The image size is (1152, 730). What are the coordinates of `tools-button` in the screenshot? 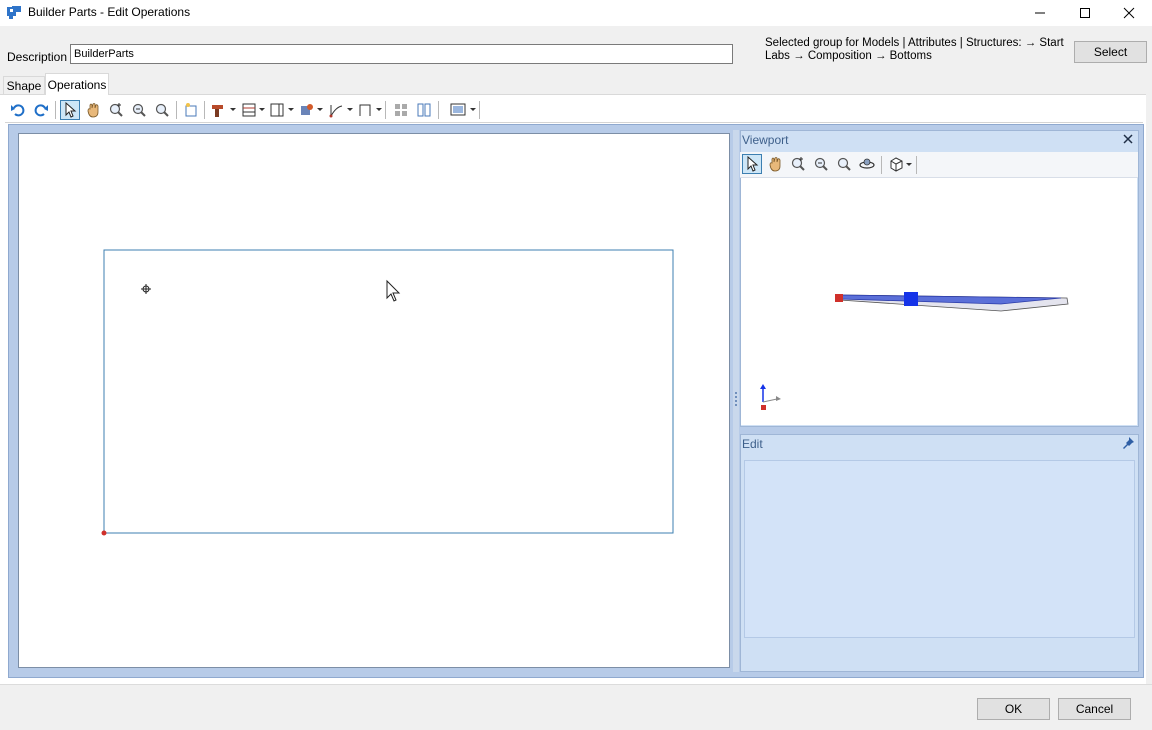 It's located at (307, 110).